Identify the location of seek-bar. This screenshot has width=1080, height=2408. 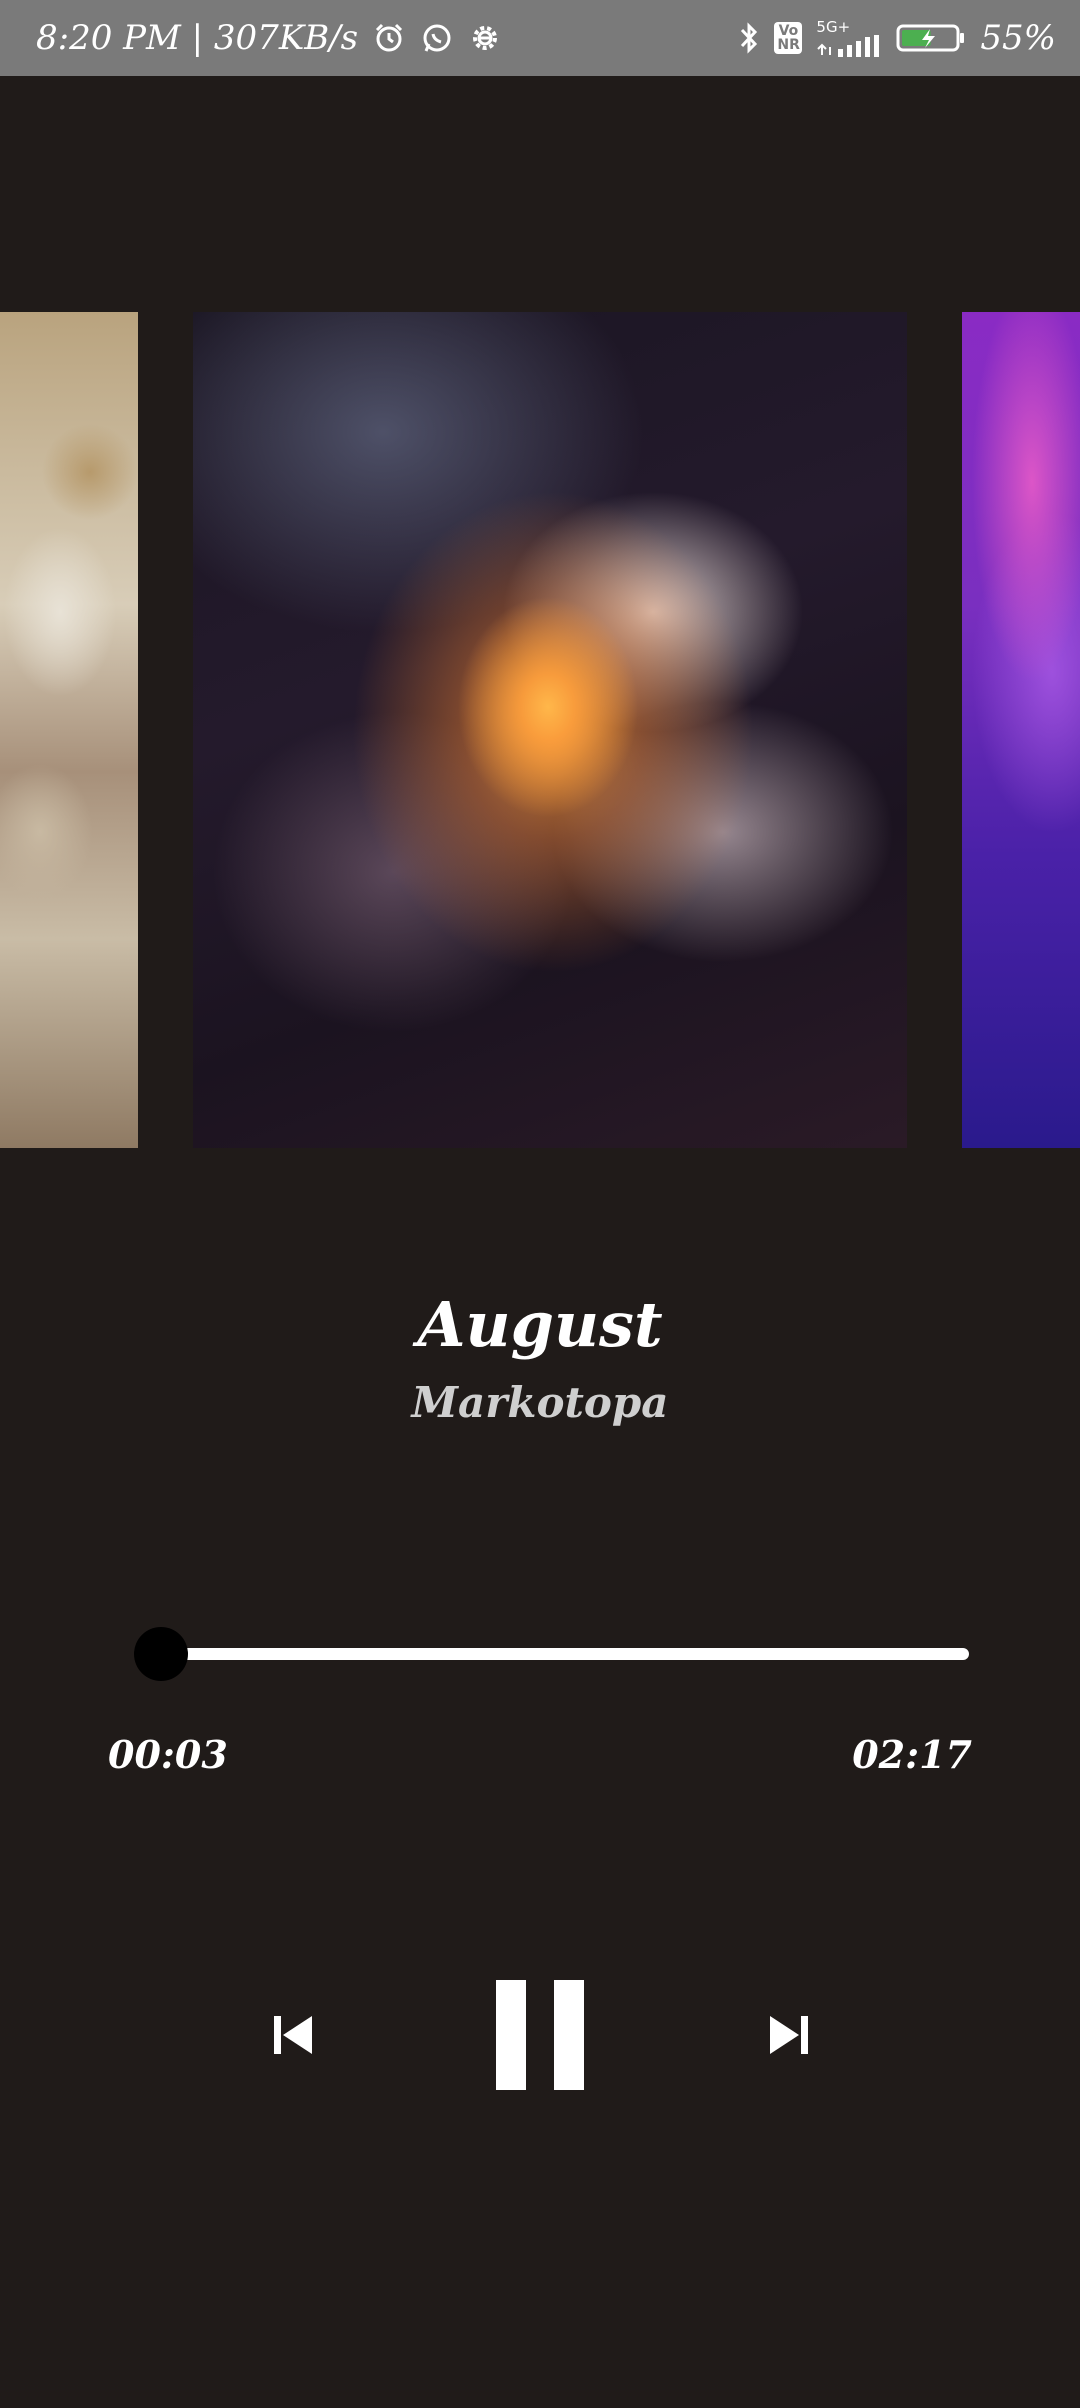
(552, 1654).